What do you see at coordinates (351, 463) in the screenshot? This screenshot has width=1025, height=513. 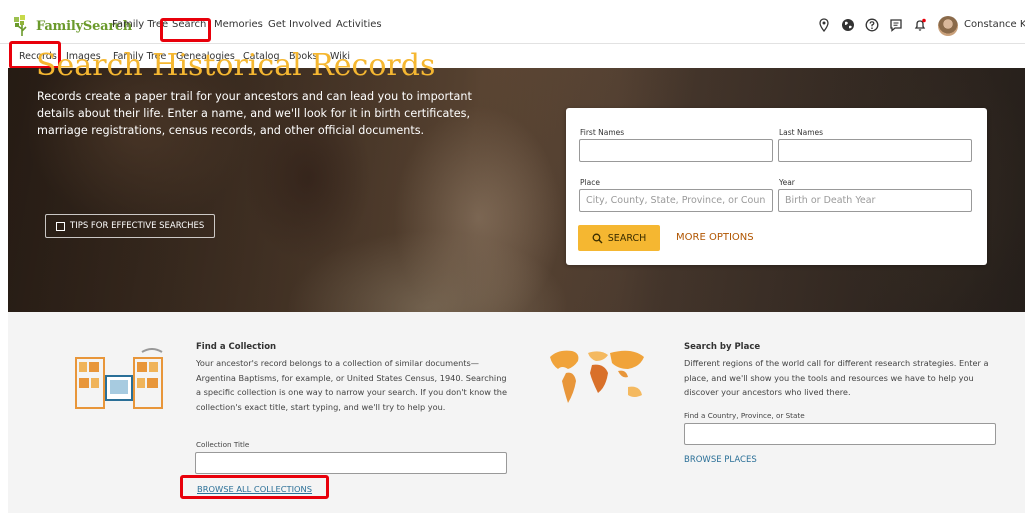 I see `collection-title-input` at bounding box center [351, 463].